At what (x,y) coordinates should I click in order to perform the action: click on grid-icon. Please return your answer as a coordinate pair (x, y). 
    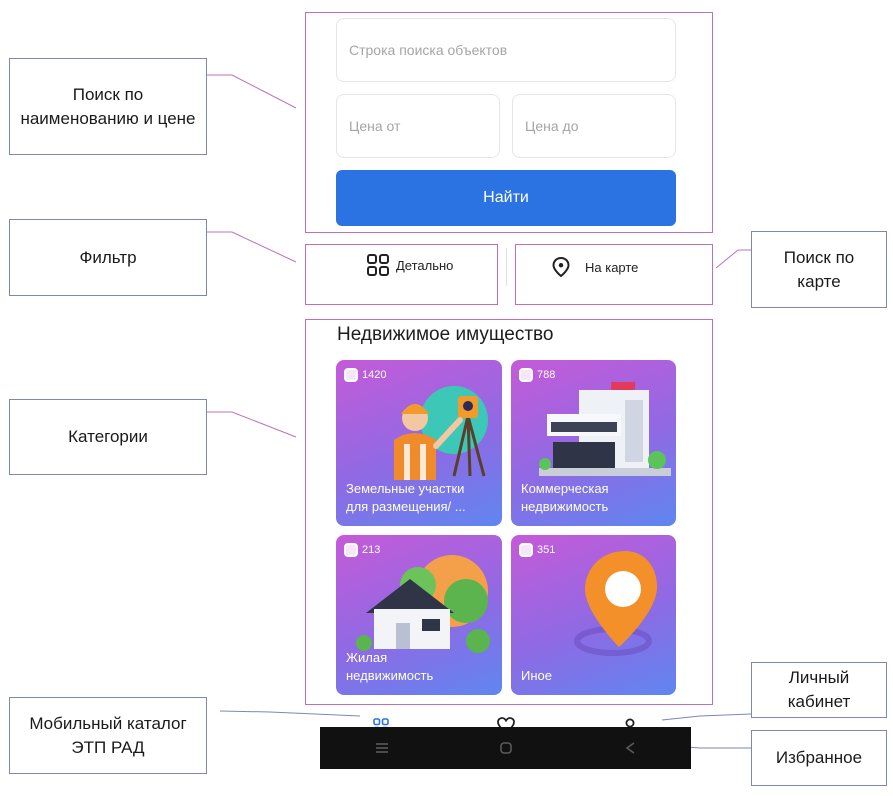
    Looking at the image, I should click on (378, 265).